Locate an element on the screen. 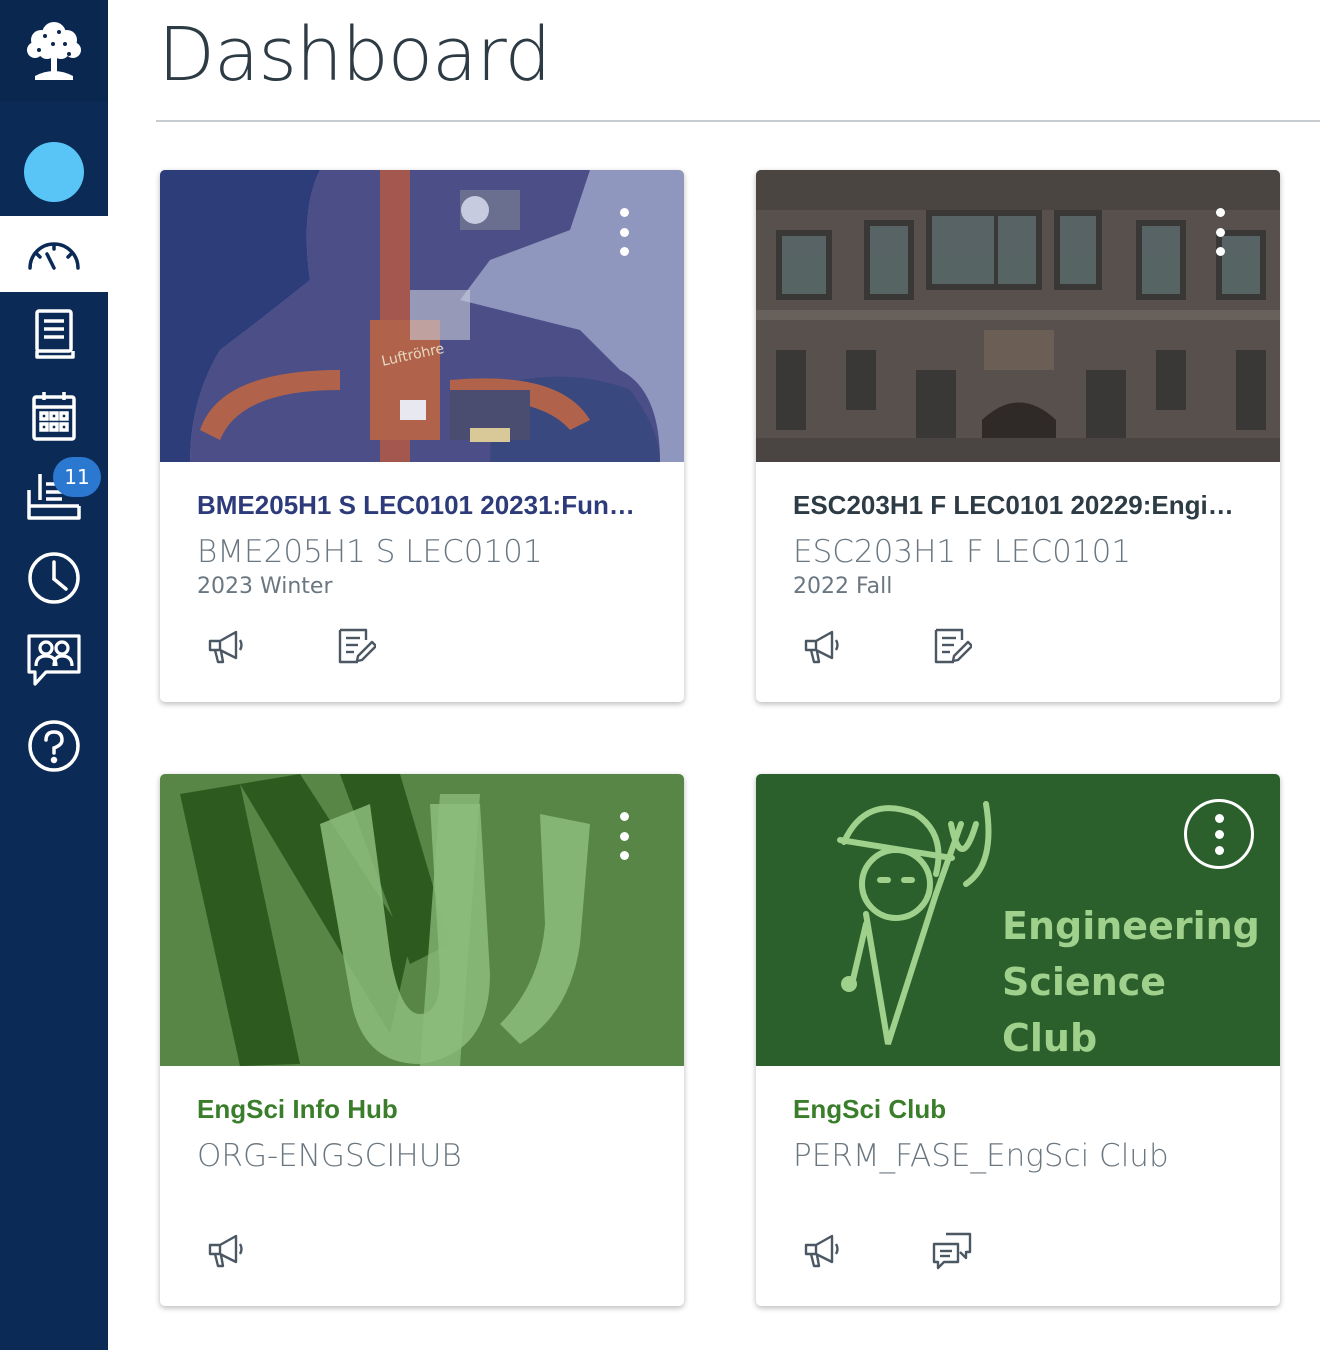 This screenshot has width=1320, height=1350. book-icon is located at coordinates (55, 334).